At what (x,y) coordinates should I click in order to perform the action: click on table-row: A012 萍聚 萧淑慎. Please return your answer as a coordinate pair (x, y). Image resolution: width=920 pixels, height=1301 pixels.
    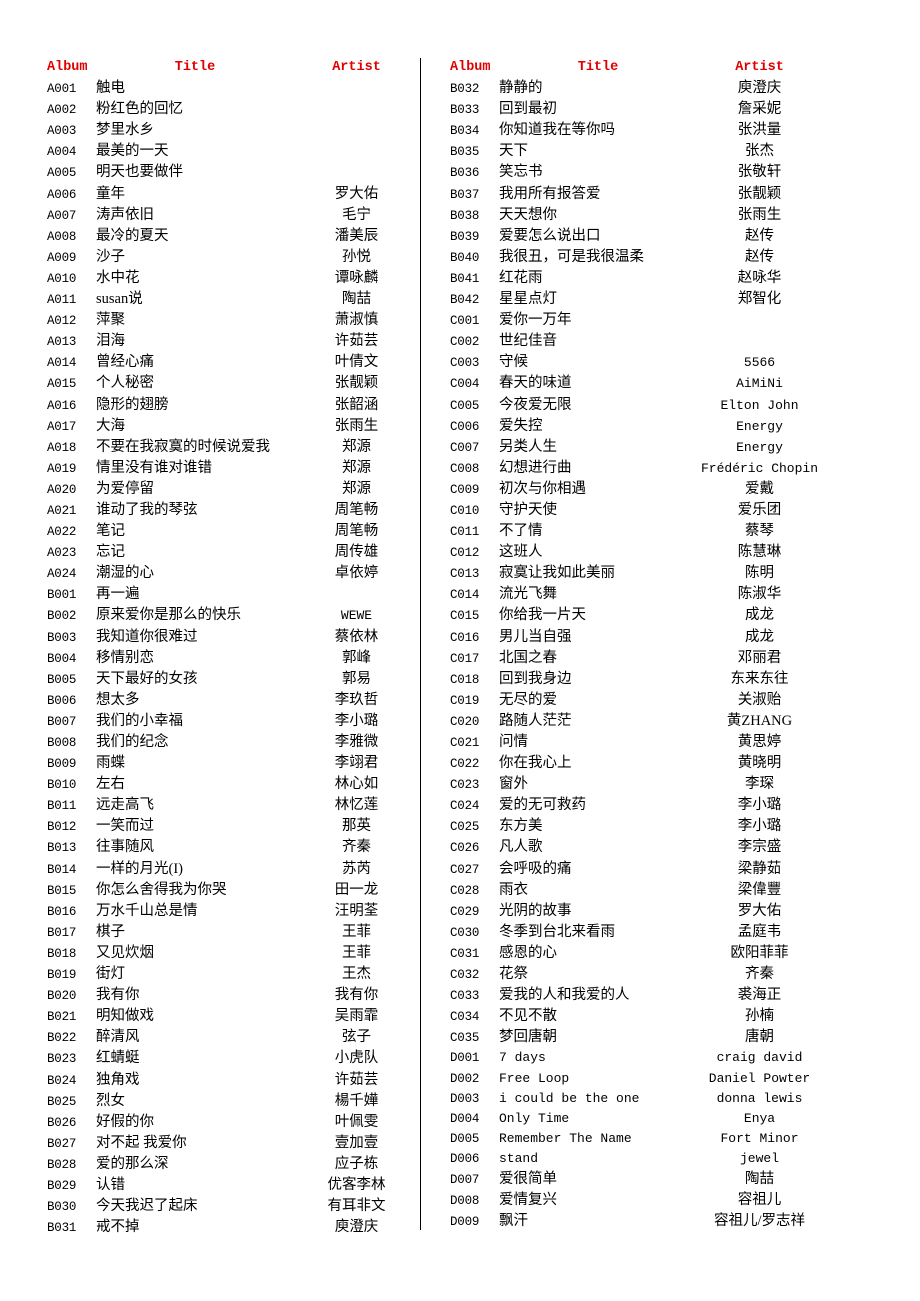
    Looking at the image, I should click on (233, 320).